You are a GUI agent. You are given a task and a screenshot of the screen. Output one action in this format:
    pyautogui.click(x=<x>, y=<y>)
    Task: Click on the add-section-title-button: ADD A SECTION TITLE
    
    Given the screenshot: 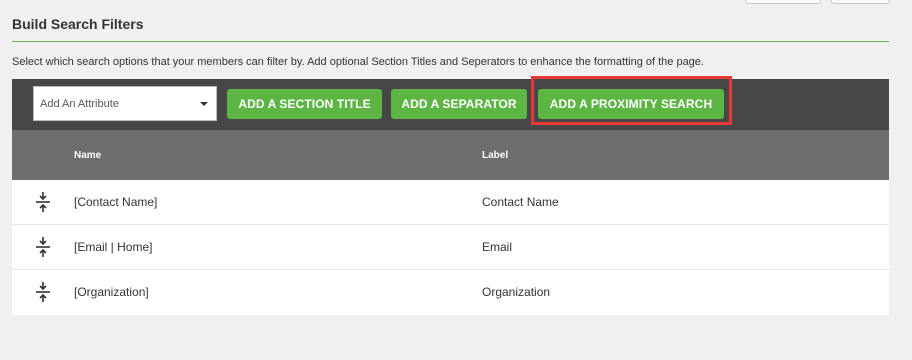 What is the action you would take?
    pyautogui.click(x=304, y=104)
    